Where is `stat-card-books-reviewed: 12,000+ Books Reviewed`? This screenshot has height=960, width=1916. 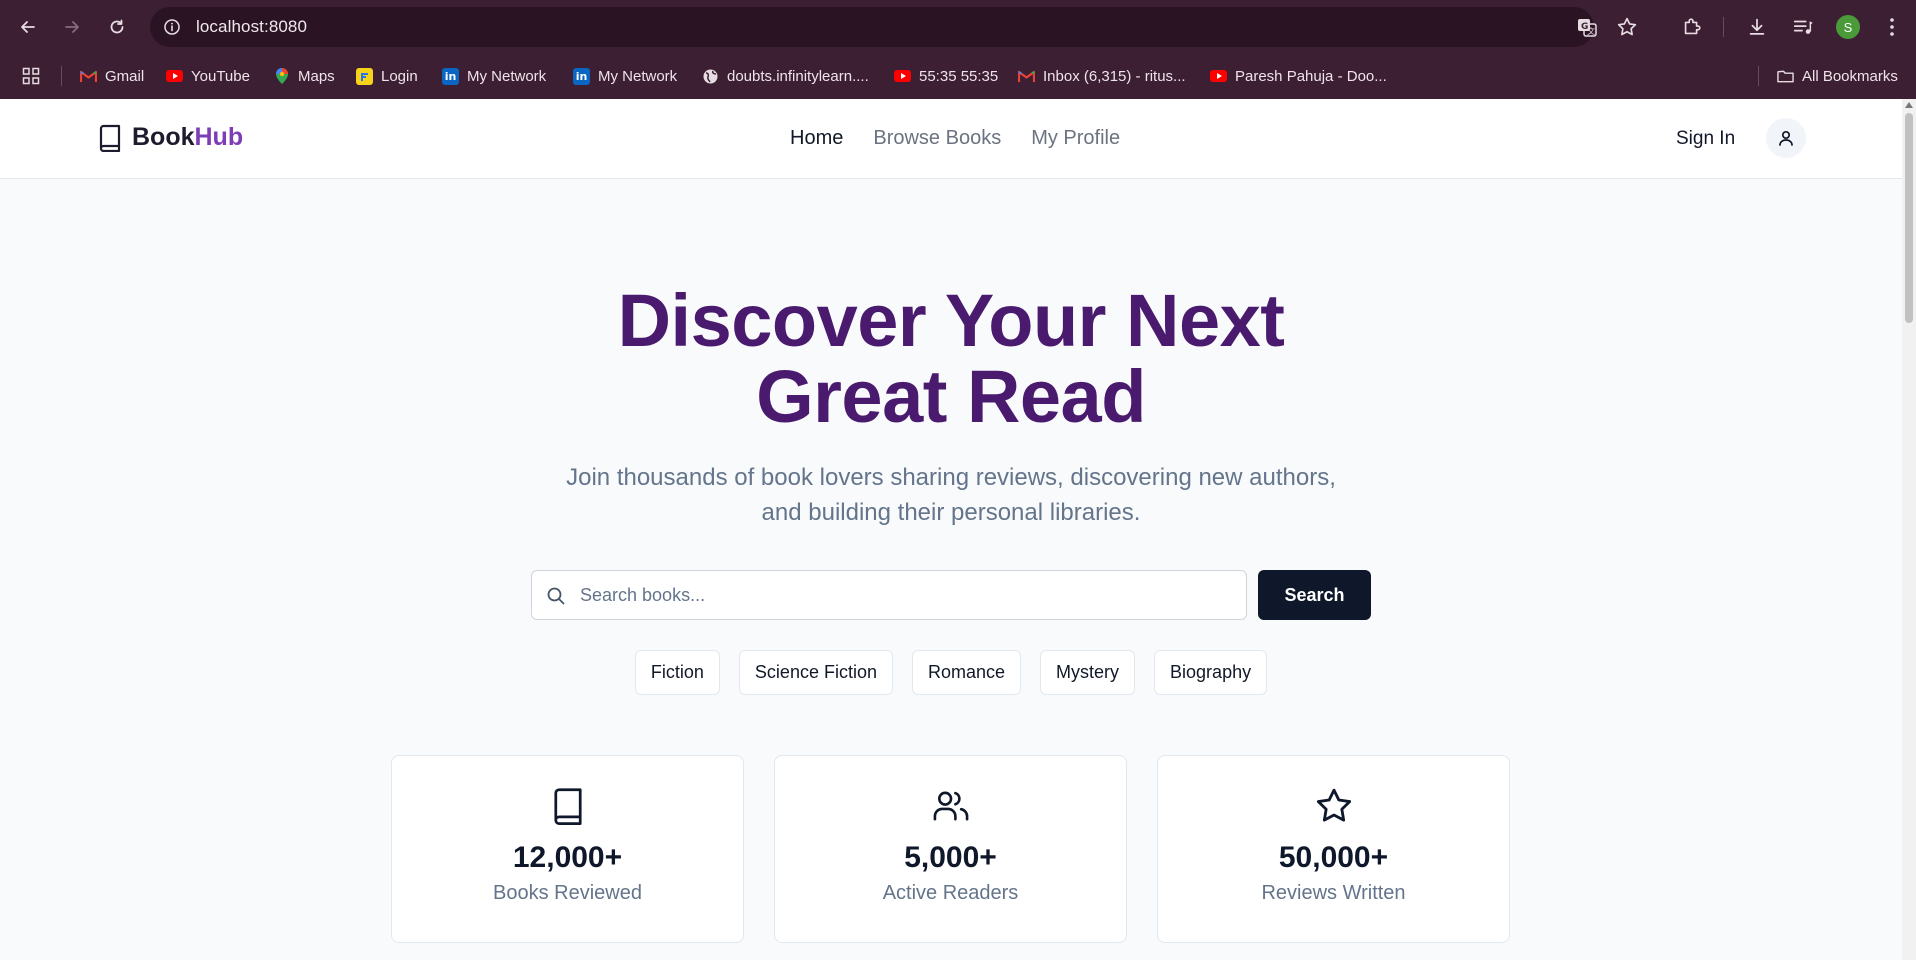 stat-card-books-reviewed: 12,000+ Books Reviewed is located at coordinates (567, 849).